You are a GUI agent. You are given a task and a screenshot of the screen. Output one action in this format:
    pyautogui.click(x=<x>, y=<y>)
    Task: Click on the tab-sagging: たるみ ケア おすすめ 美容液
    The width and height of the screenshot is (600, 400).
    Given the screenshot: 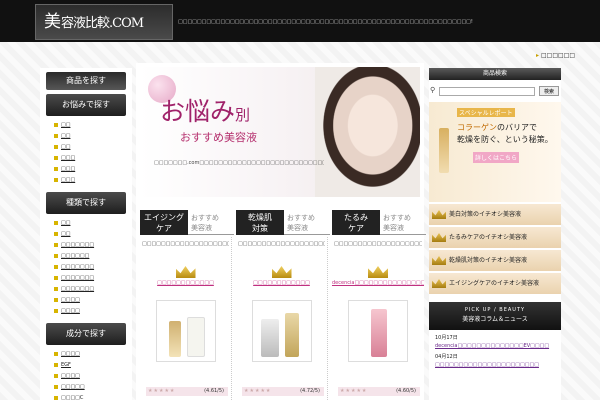 What is the action you would take?
    pyautogui.click(x=379, y=222)
    